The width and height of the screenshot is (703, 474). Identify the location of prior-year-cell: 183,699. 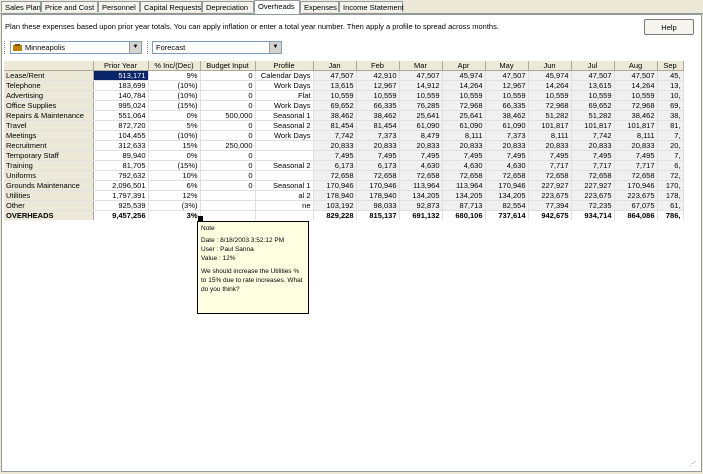
(121, 85).